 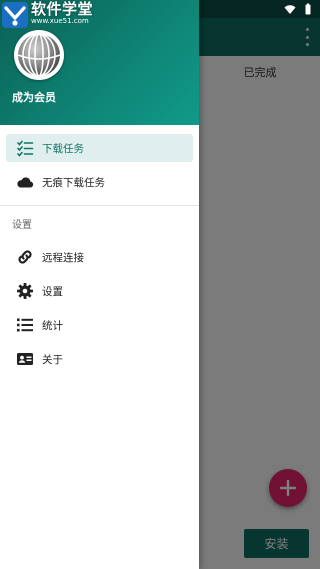 What do you see at coordinates (22, 225) in the screenshot?
I see `settings-section-title: 设置` at bounding box center [22, 225].